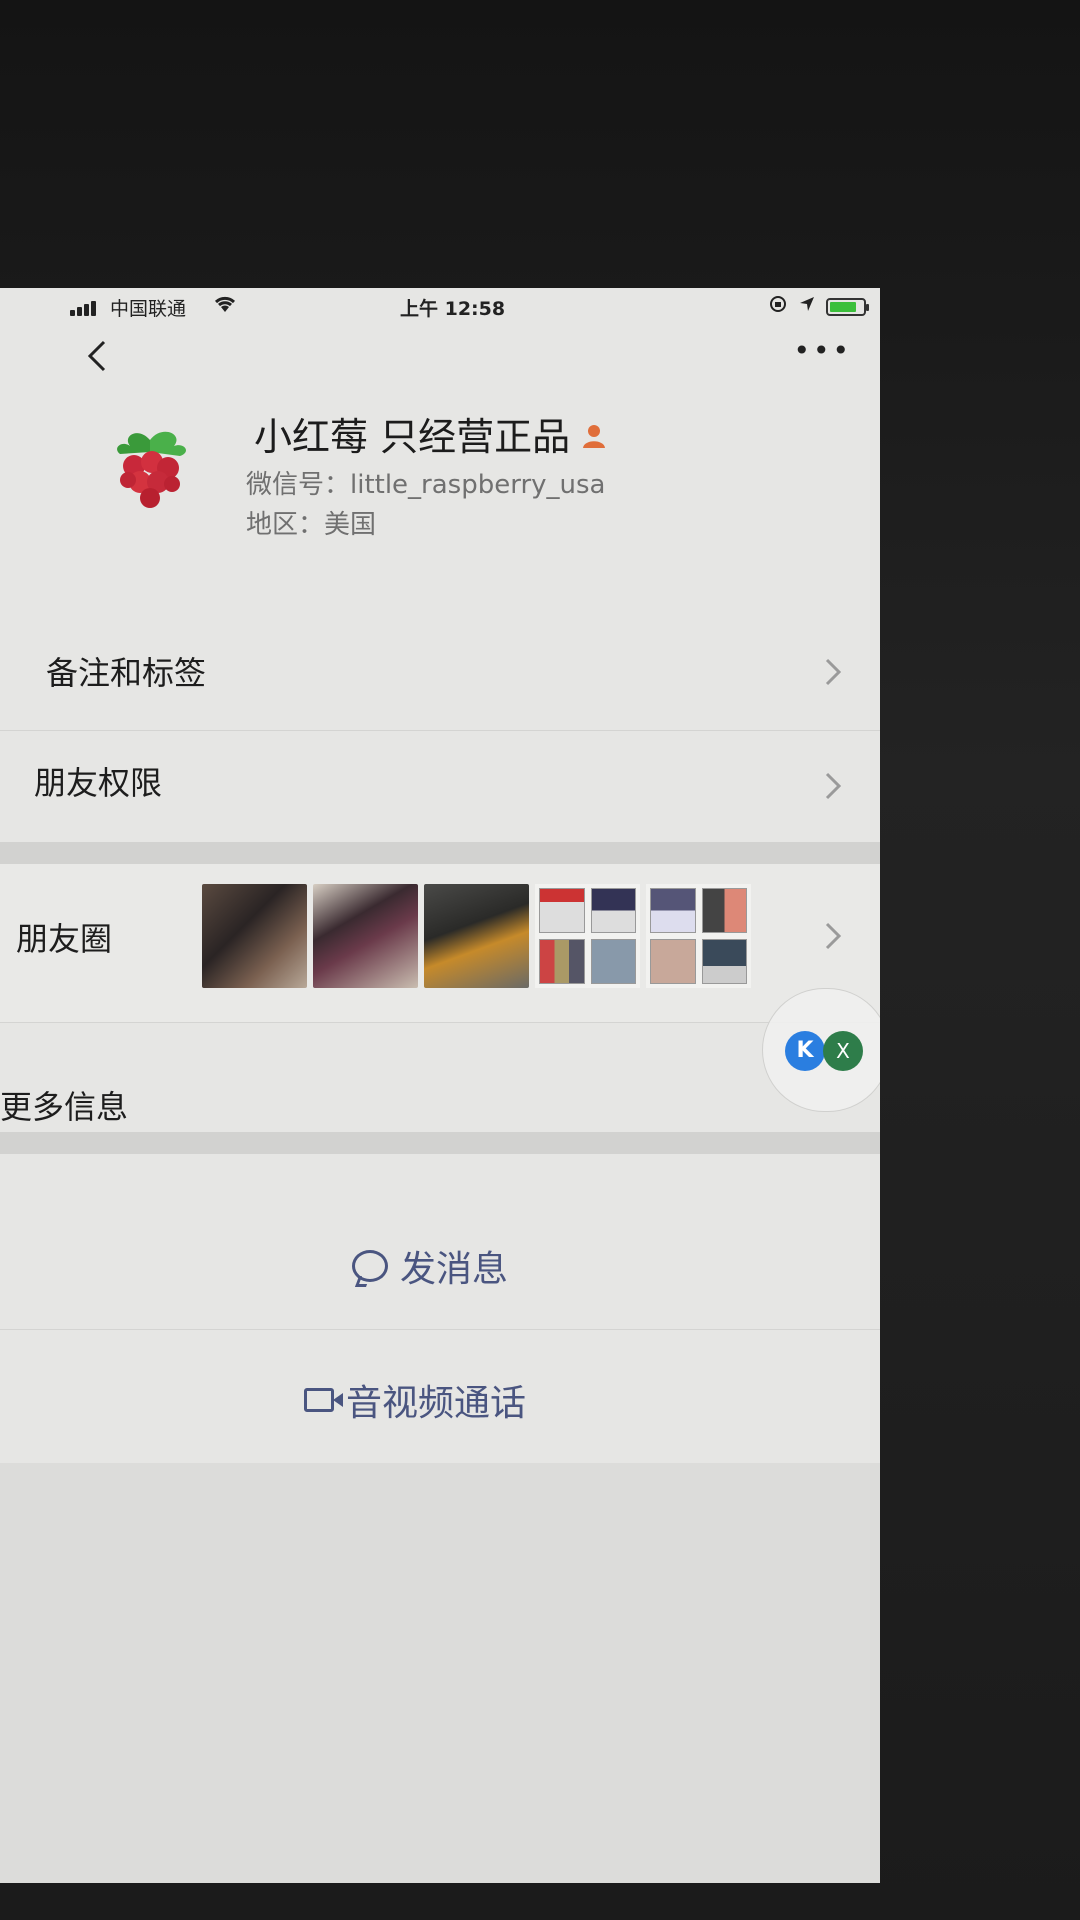  I want to click on status-bar: 中国联通 上午 12:58, so click(440, 306).